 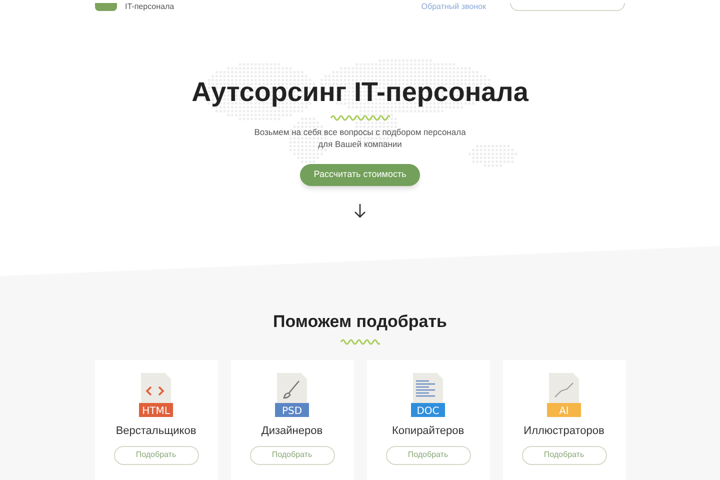 I want to click on card-label: Верстальщиков, so click(x=156, y=431).